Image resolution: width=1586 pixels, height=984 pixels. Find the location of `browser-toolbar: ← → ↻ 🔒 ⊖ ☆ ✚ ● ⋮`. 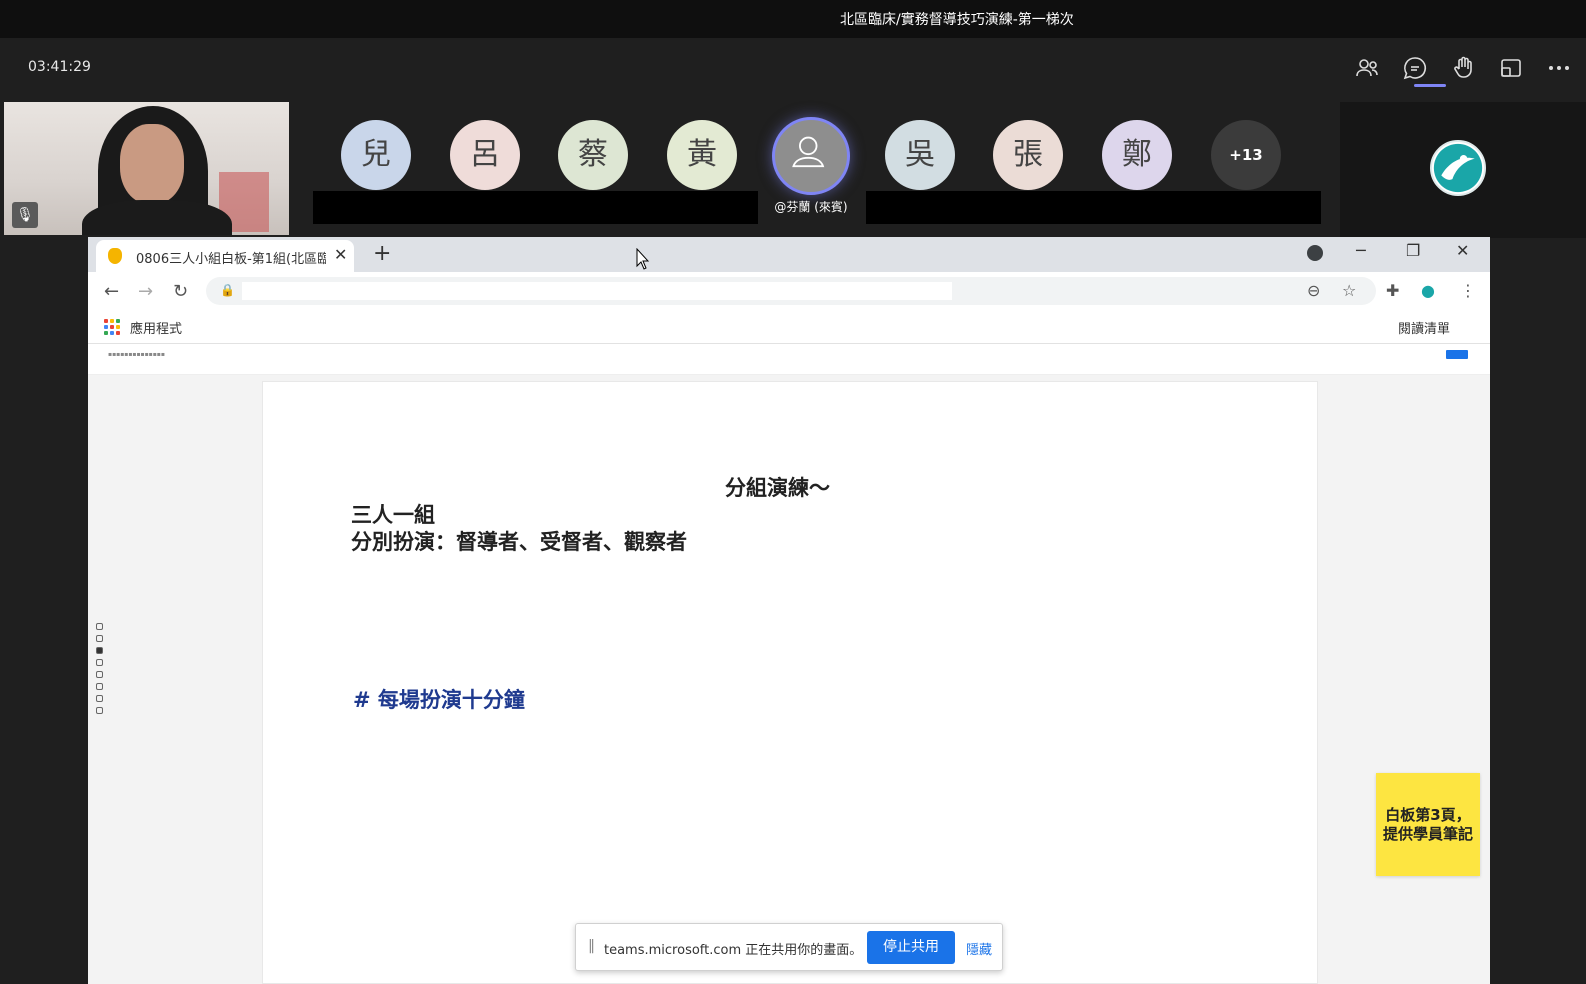

browser-toolbar: ← → ↻ 🔒 ⊖ ☆ ✚ ● ⋮ is located at coordinates (789, 291).